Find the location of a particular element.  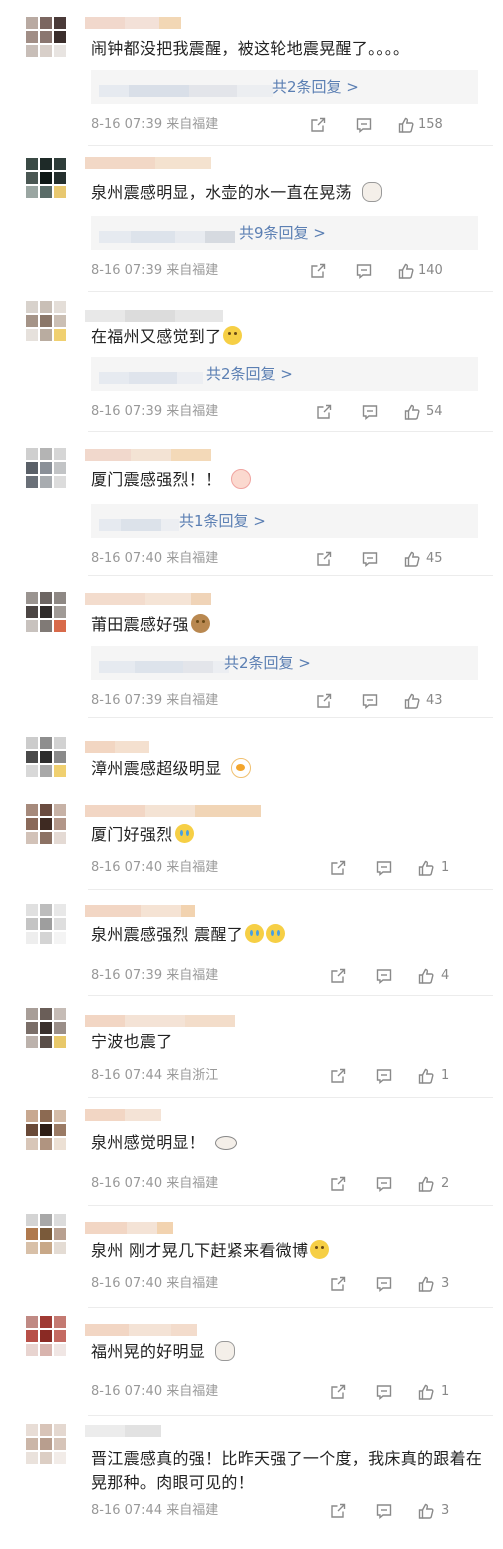

replies-box: 共1条回复 > is located at coordinates (284, 521).